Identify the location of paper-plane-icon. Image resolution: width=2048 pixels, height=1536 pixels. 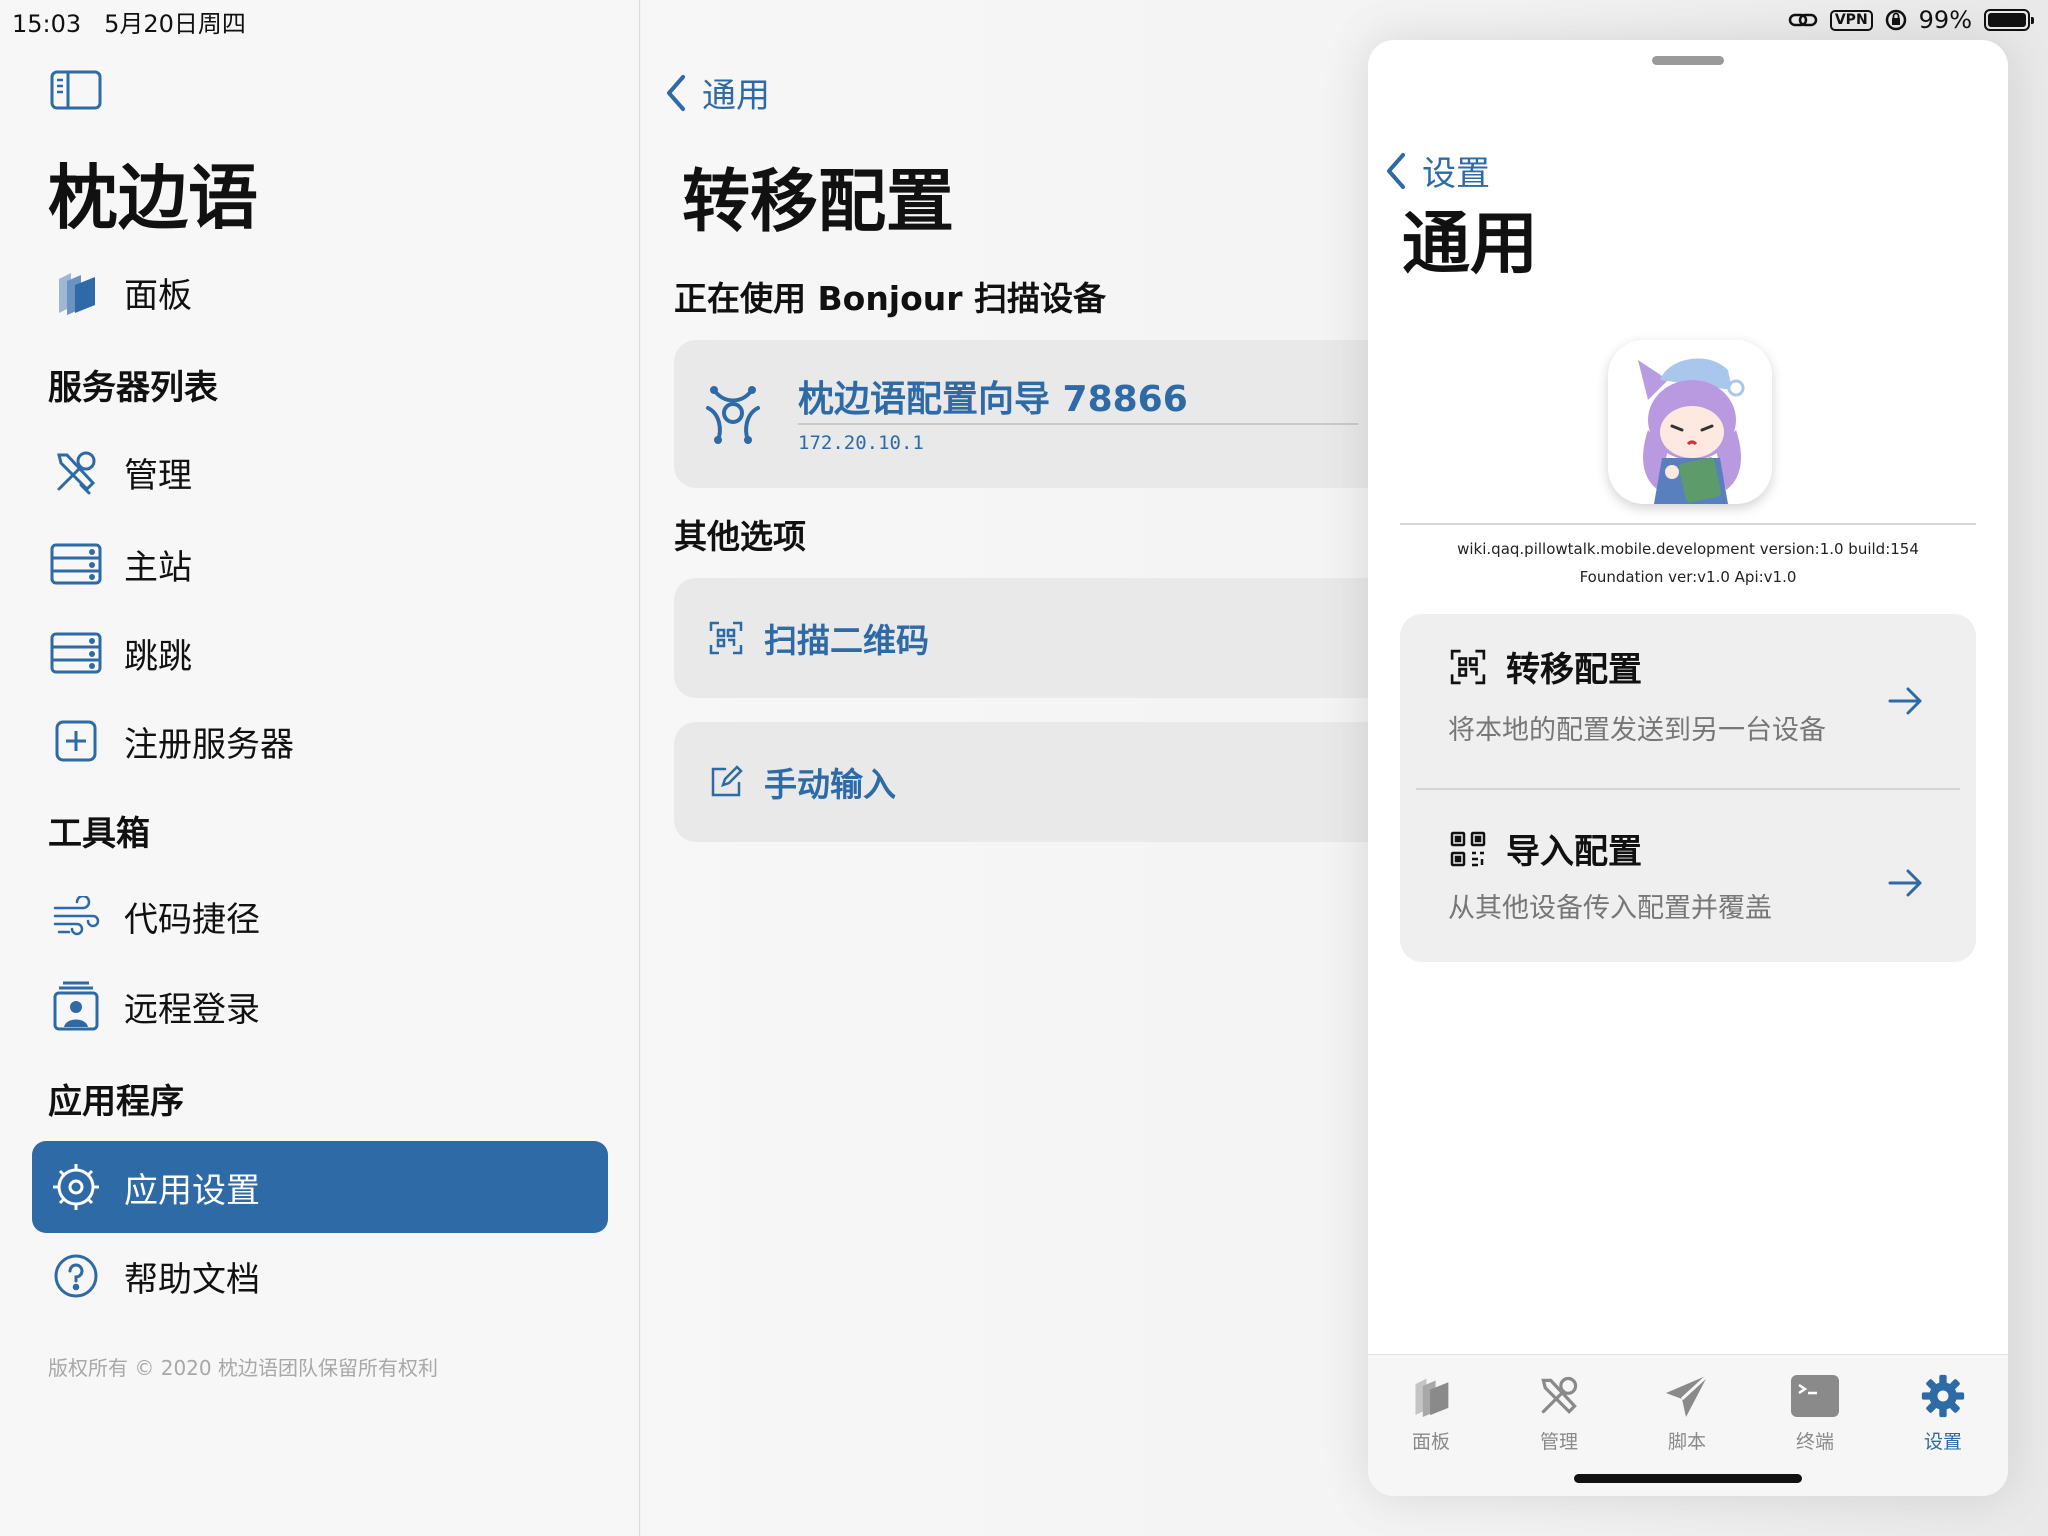
(1687, 1396).